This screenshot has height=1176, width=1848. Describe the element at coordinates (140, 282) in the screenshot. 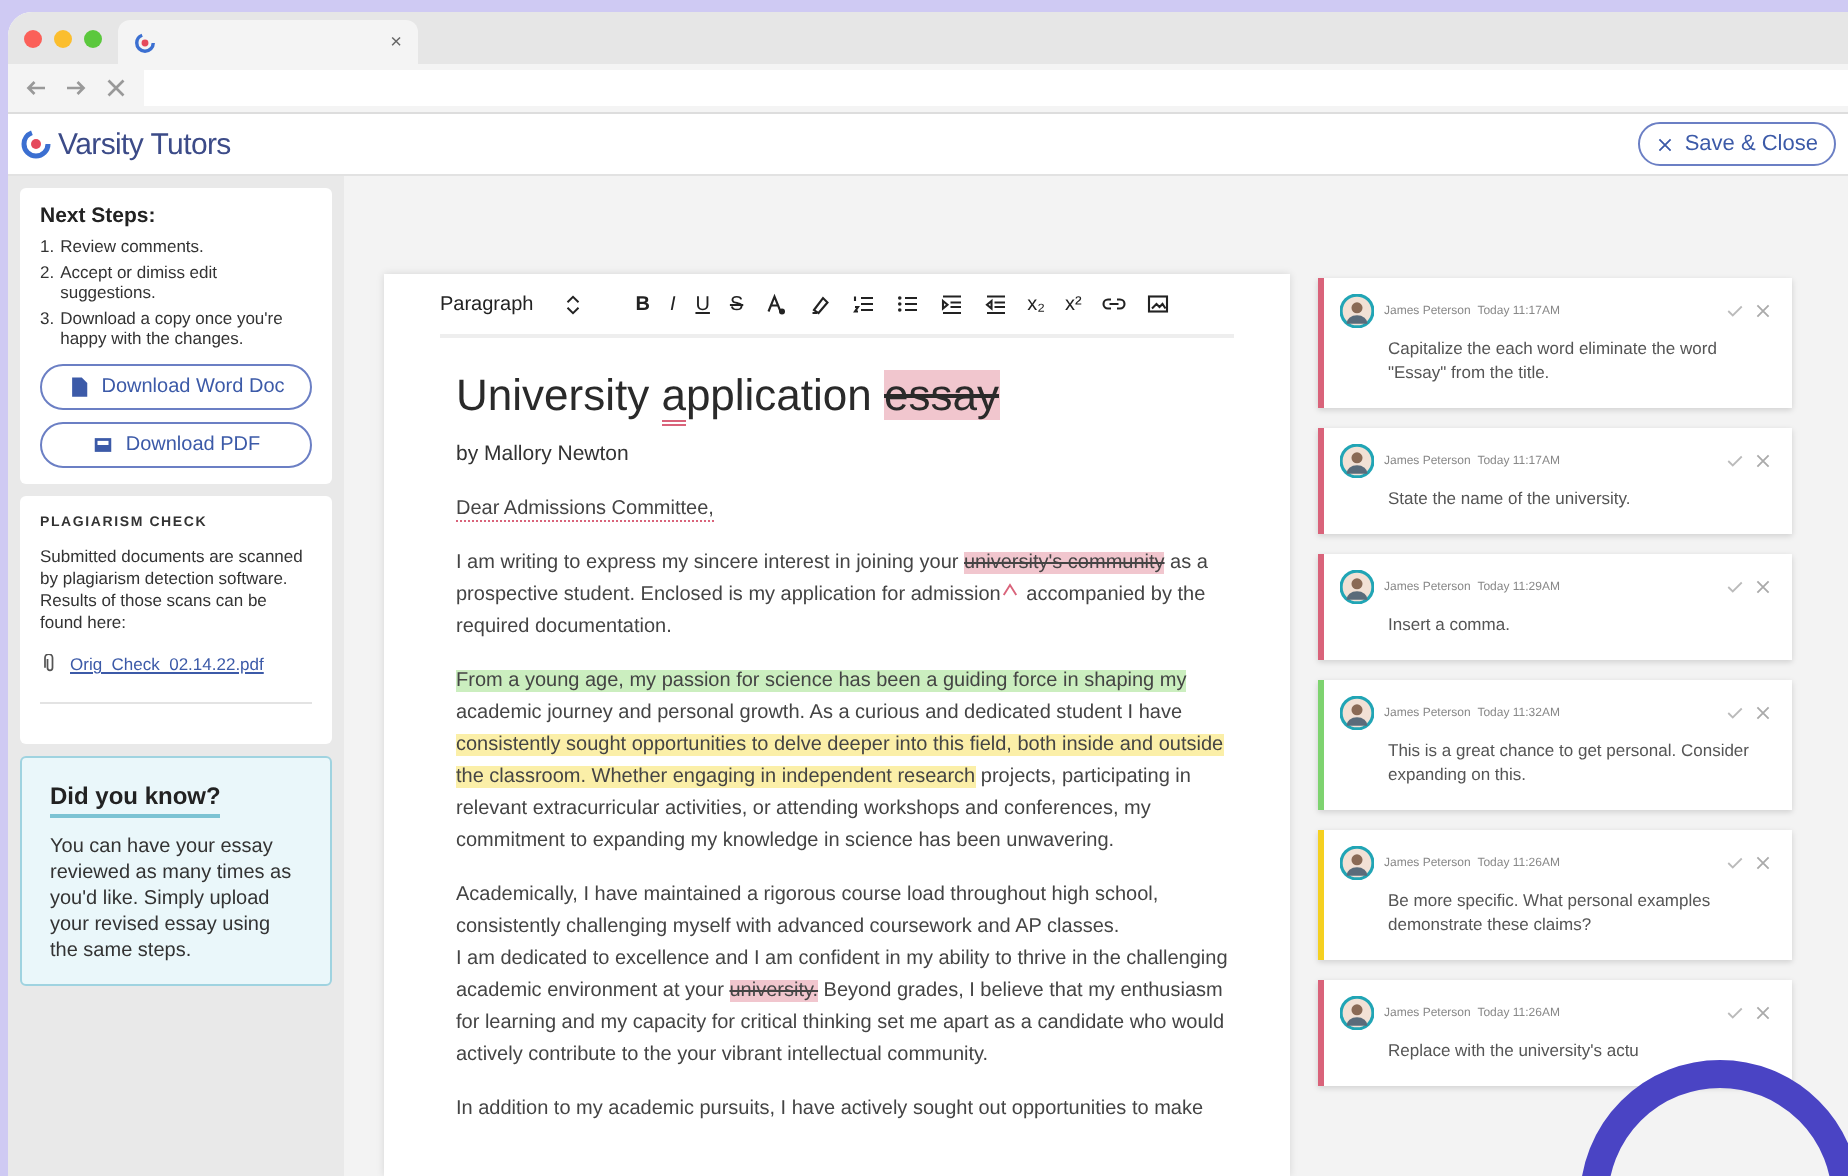

I see `step-text: Accept or dimiss edit suggestions.` at that location.